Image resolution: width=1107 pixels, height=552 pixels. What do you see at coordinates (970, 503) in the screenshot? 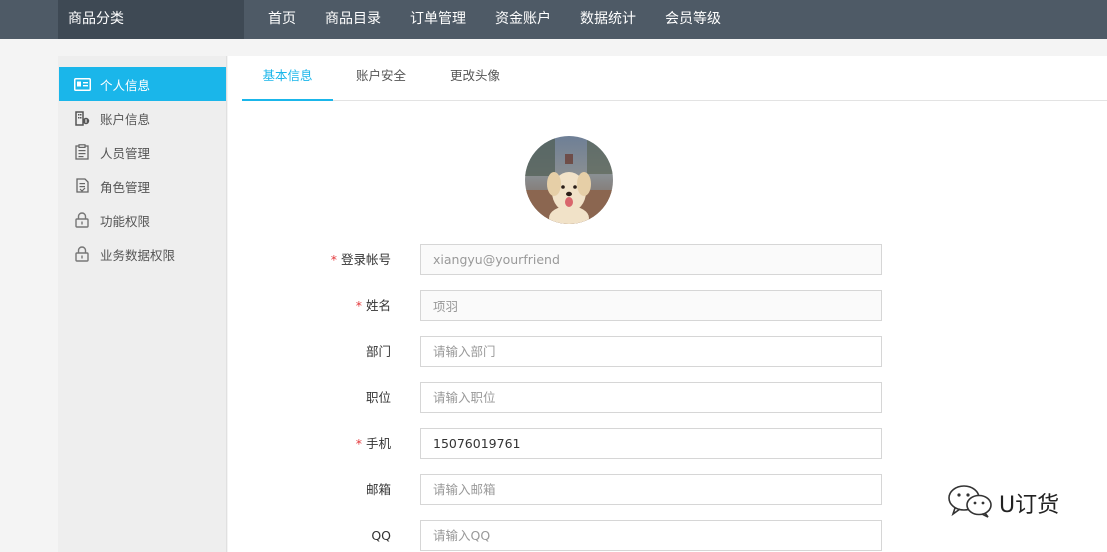
I see `wechat-icon` at bounding box center [970, 503].